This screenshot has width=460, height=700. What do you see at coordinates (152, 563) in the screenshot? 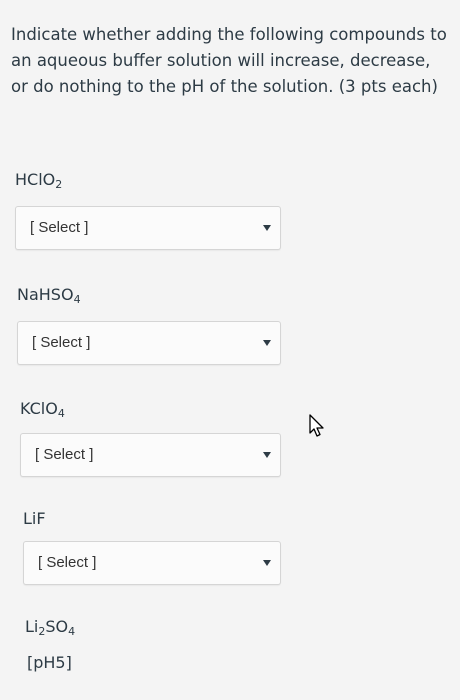
I see `select-lif: [ Select ]` at bounding box center [152, 563].